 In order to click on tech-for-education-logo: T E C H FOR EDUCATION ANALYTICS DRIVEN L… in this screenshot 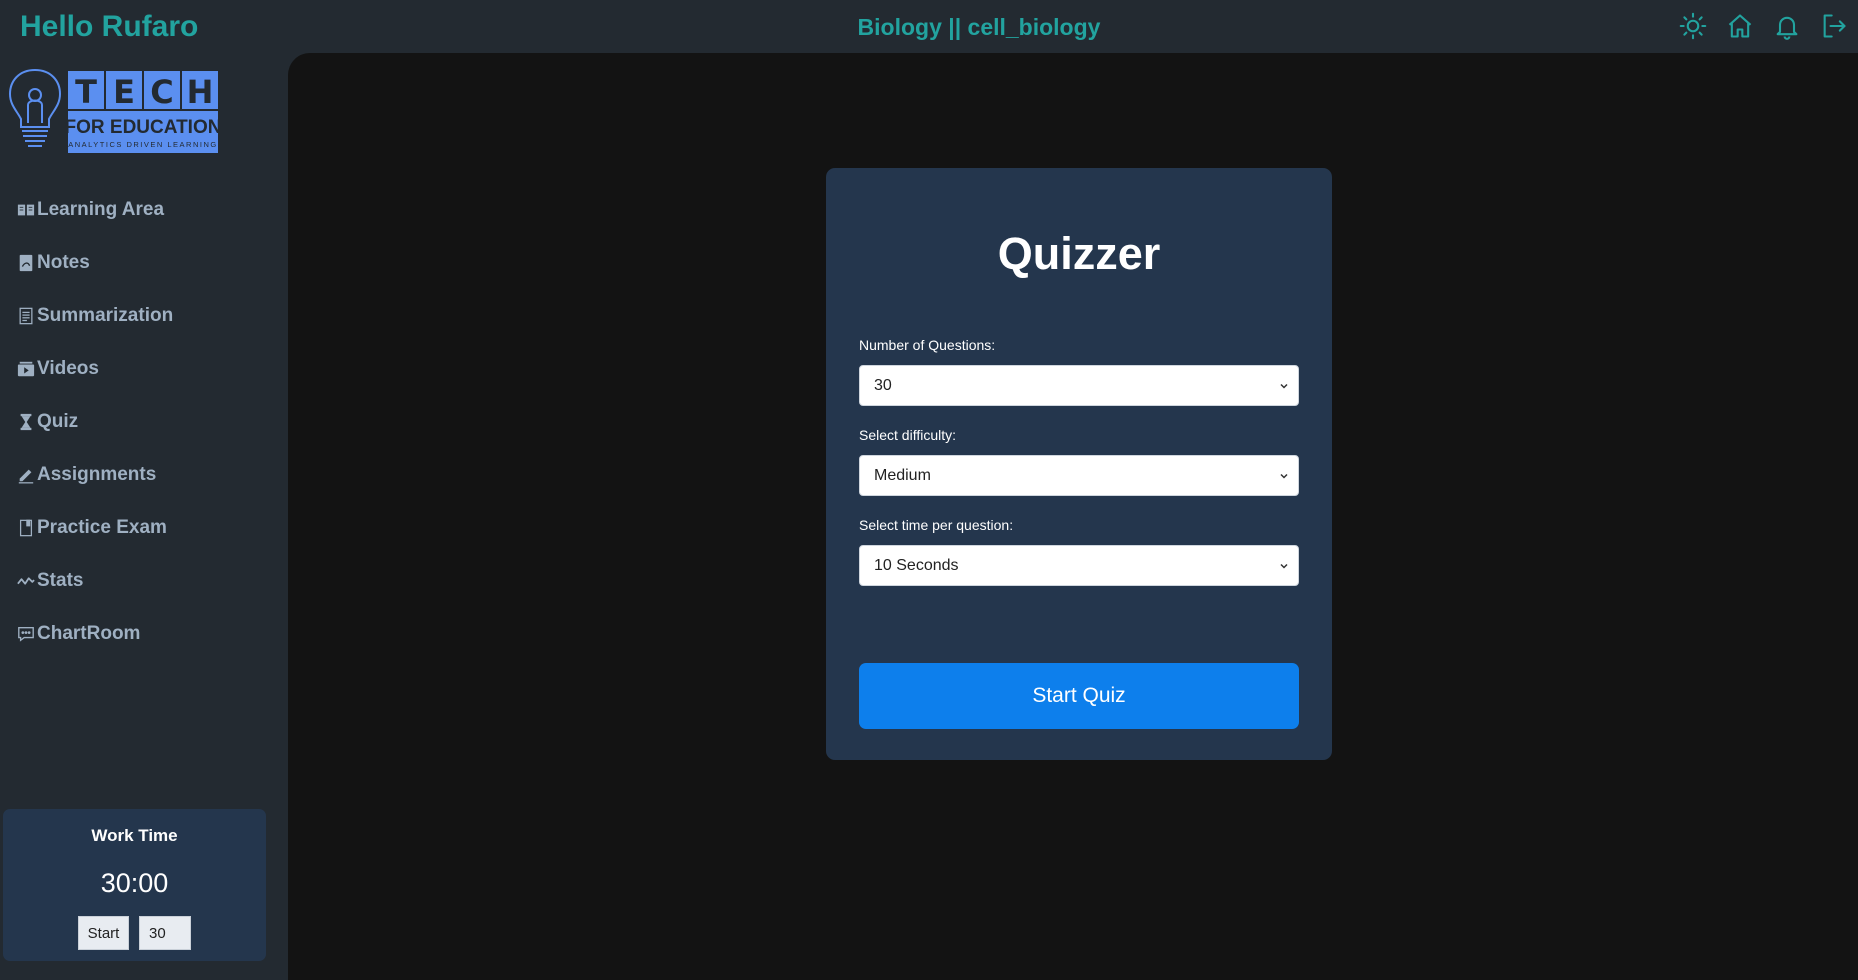, I will do `click(114, 110)`.